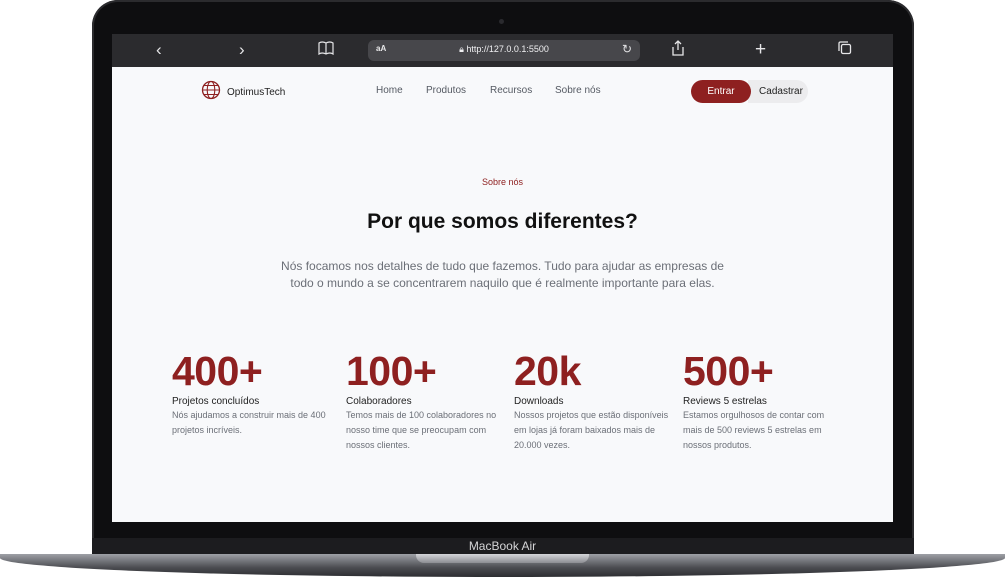 The width and height of the screenshot is (1005, 577). I want to click on stat-value: 20k, so click(547, 371).